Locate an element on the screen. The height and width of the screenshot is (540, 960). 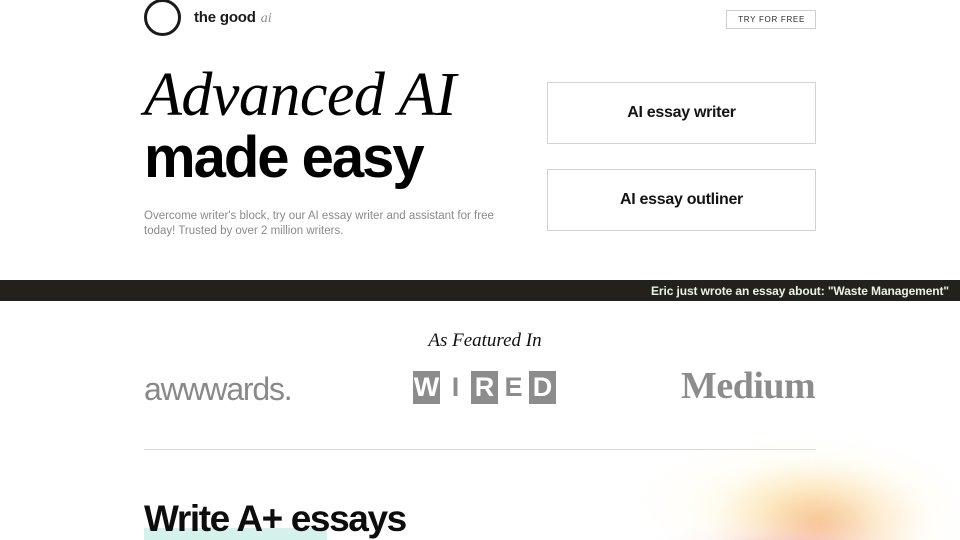
hero-cta-group: AI essay writer AI essay outliner is located at coordinates (681, 156).